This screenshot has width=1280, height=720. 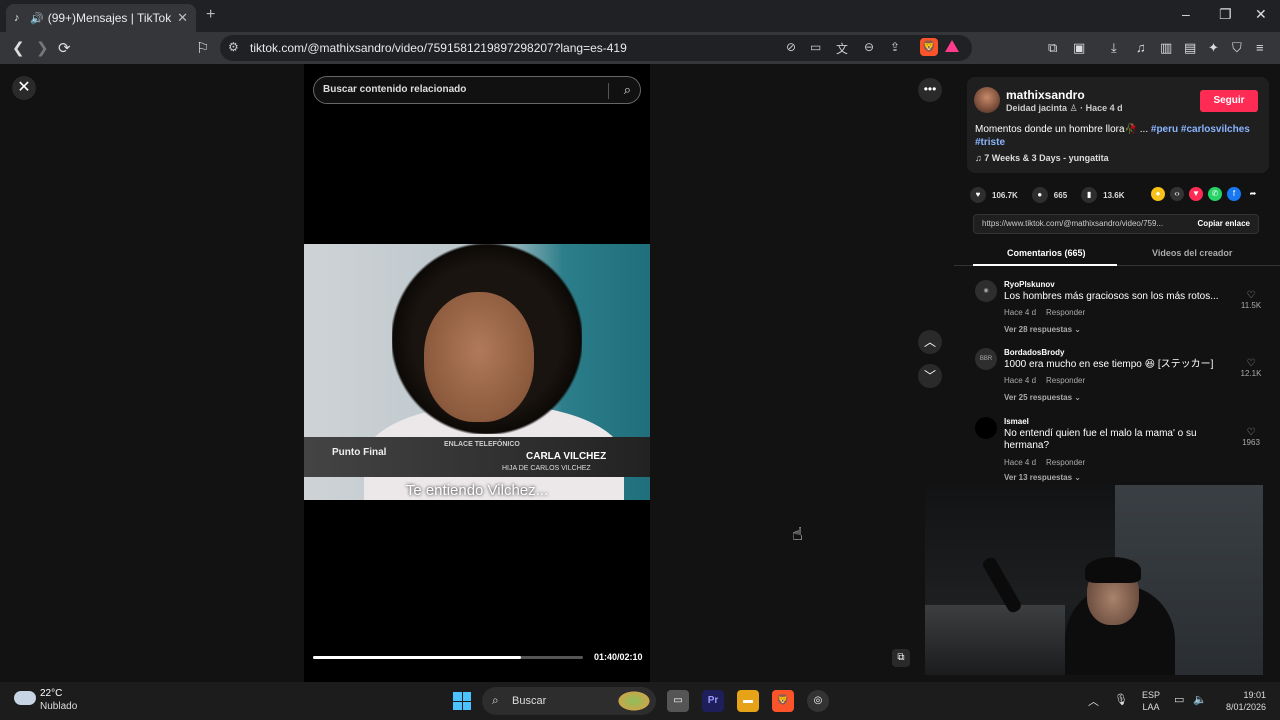 I want to click on search-placeholder: Buscar contenido relacionado, so click(x=395, y=89).